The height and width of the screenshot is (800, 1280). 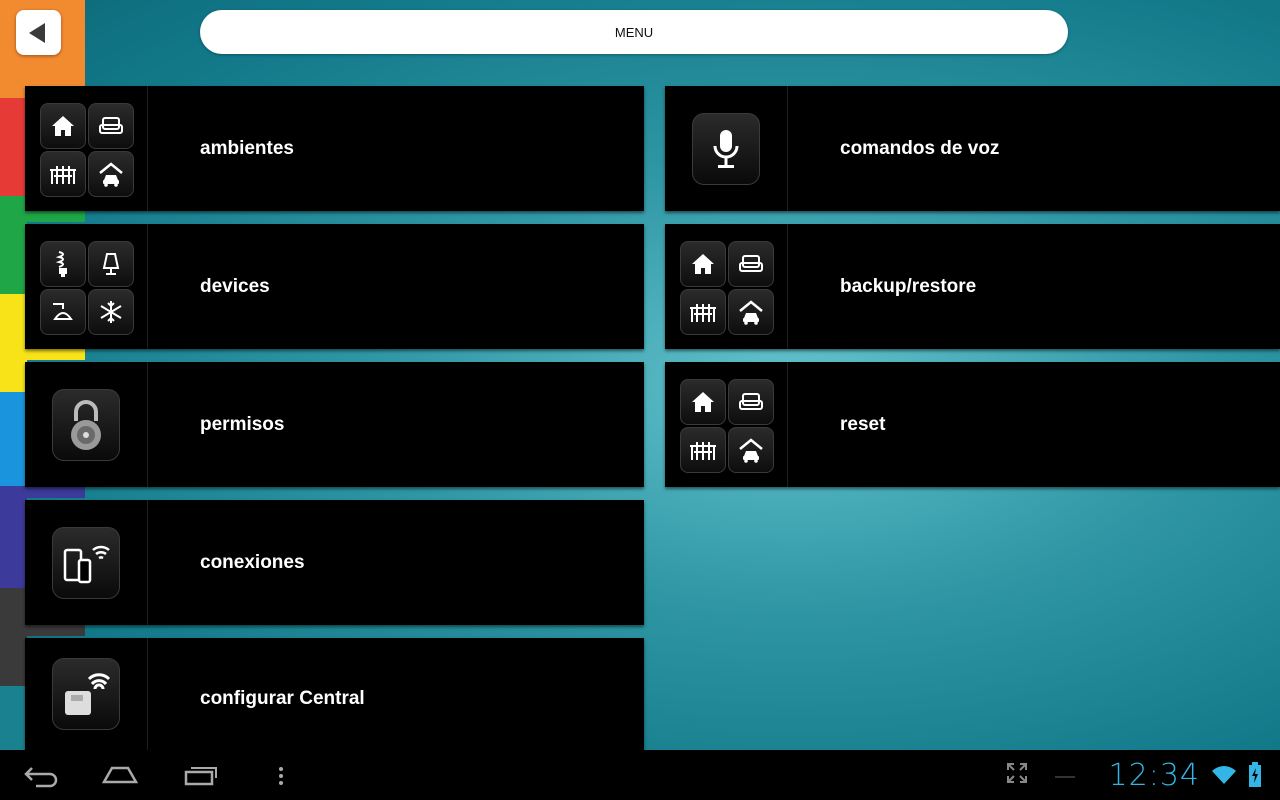 I want to click on devices-icon-group, so click(x=86, y=286).